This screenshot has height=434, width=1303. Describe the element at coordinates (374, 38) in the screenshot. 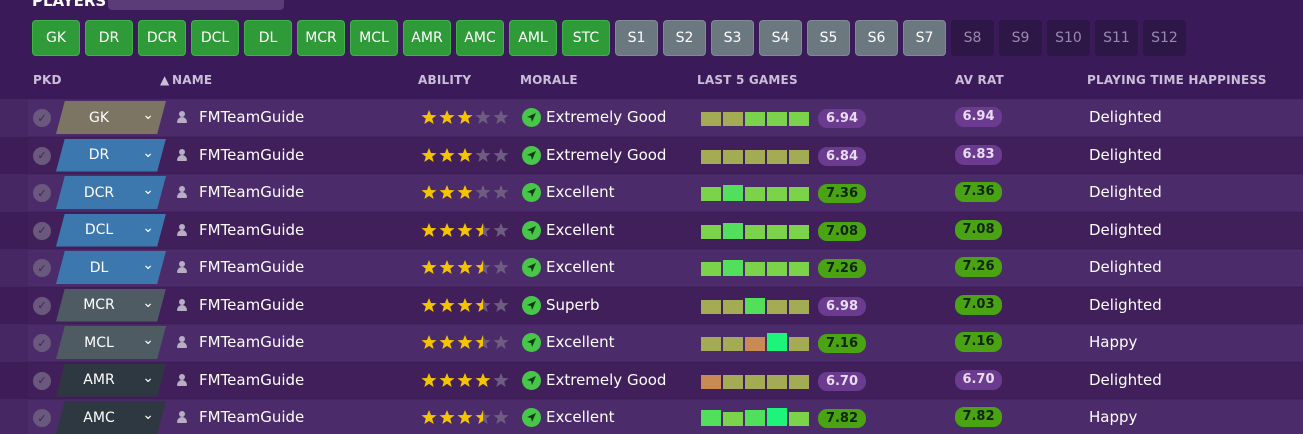

I see `position-button-mcl: MCL` at that location.